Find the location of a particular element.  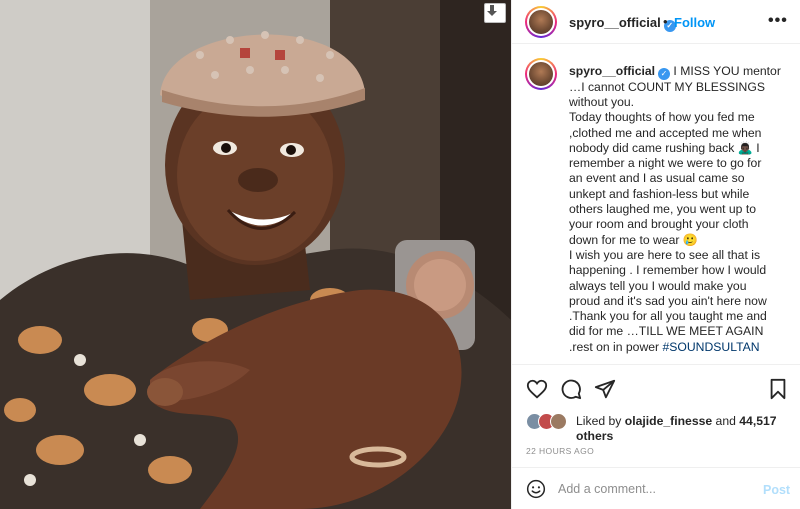

more-options-icon: ••• is located at coordinates (778, 21).